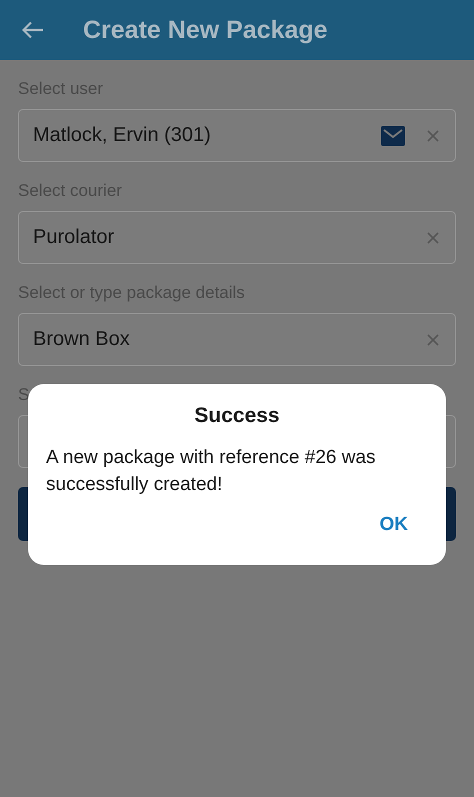  I want to click on back-icon, so click(33, 30).